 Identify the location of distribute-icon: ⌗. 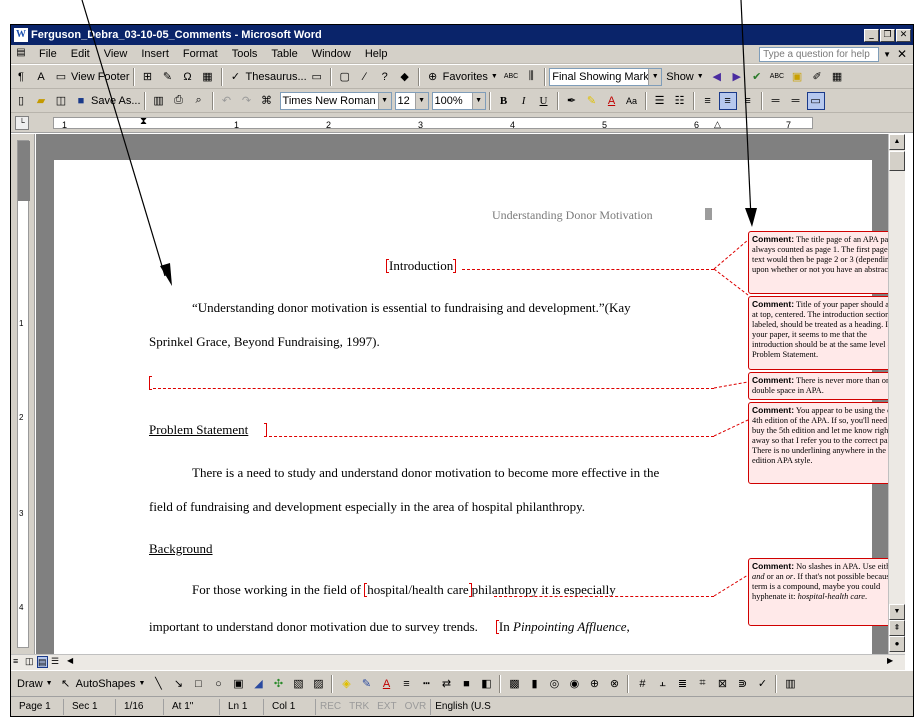
(702, 684).